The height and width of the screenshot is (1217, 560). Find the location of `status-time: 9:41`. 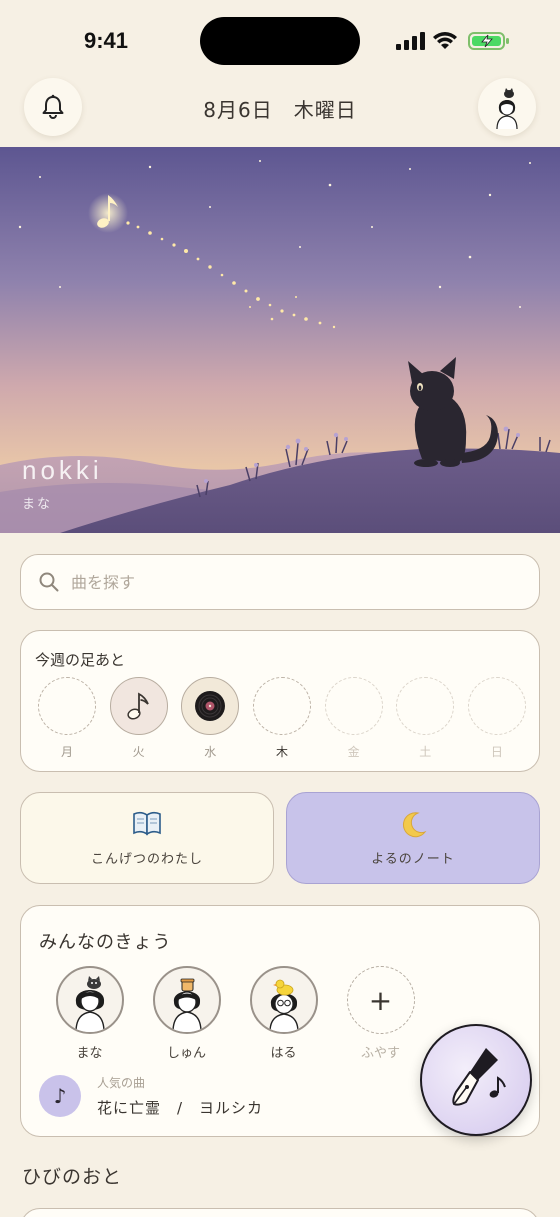

status-time: 9:41 is located at coordinates (106, 40).